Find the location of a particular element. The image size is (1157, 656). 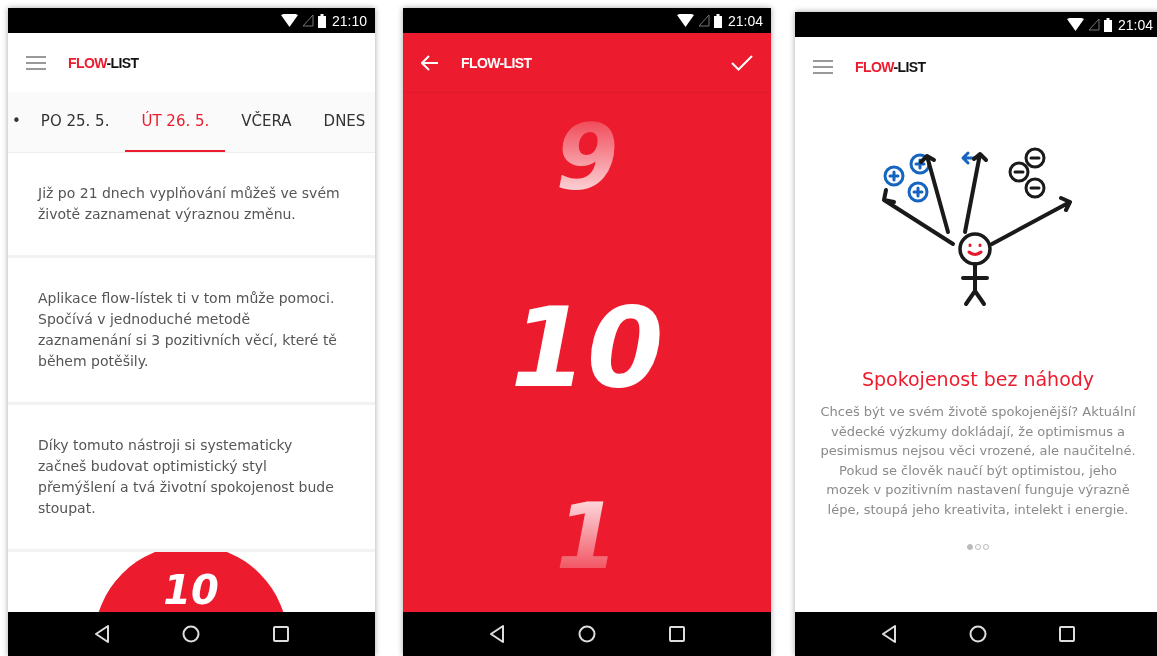

check-icon is located at coordinates (742, 62).